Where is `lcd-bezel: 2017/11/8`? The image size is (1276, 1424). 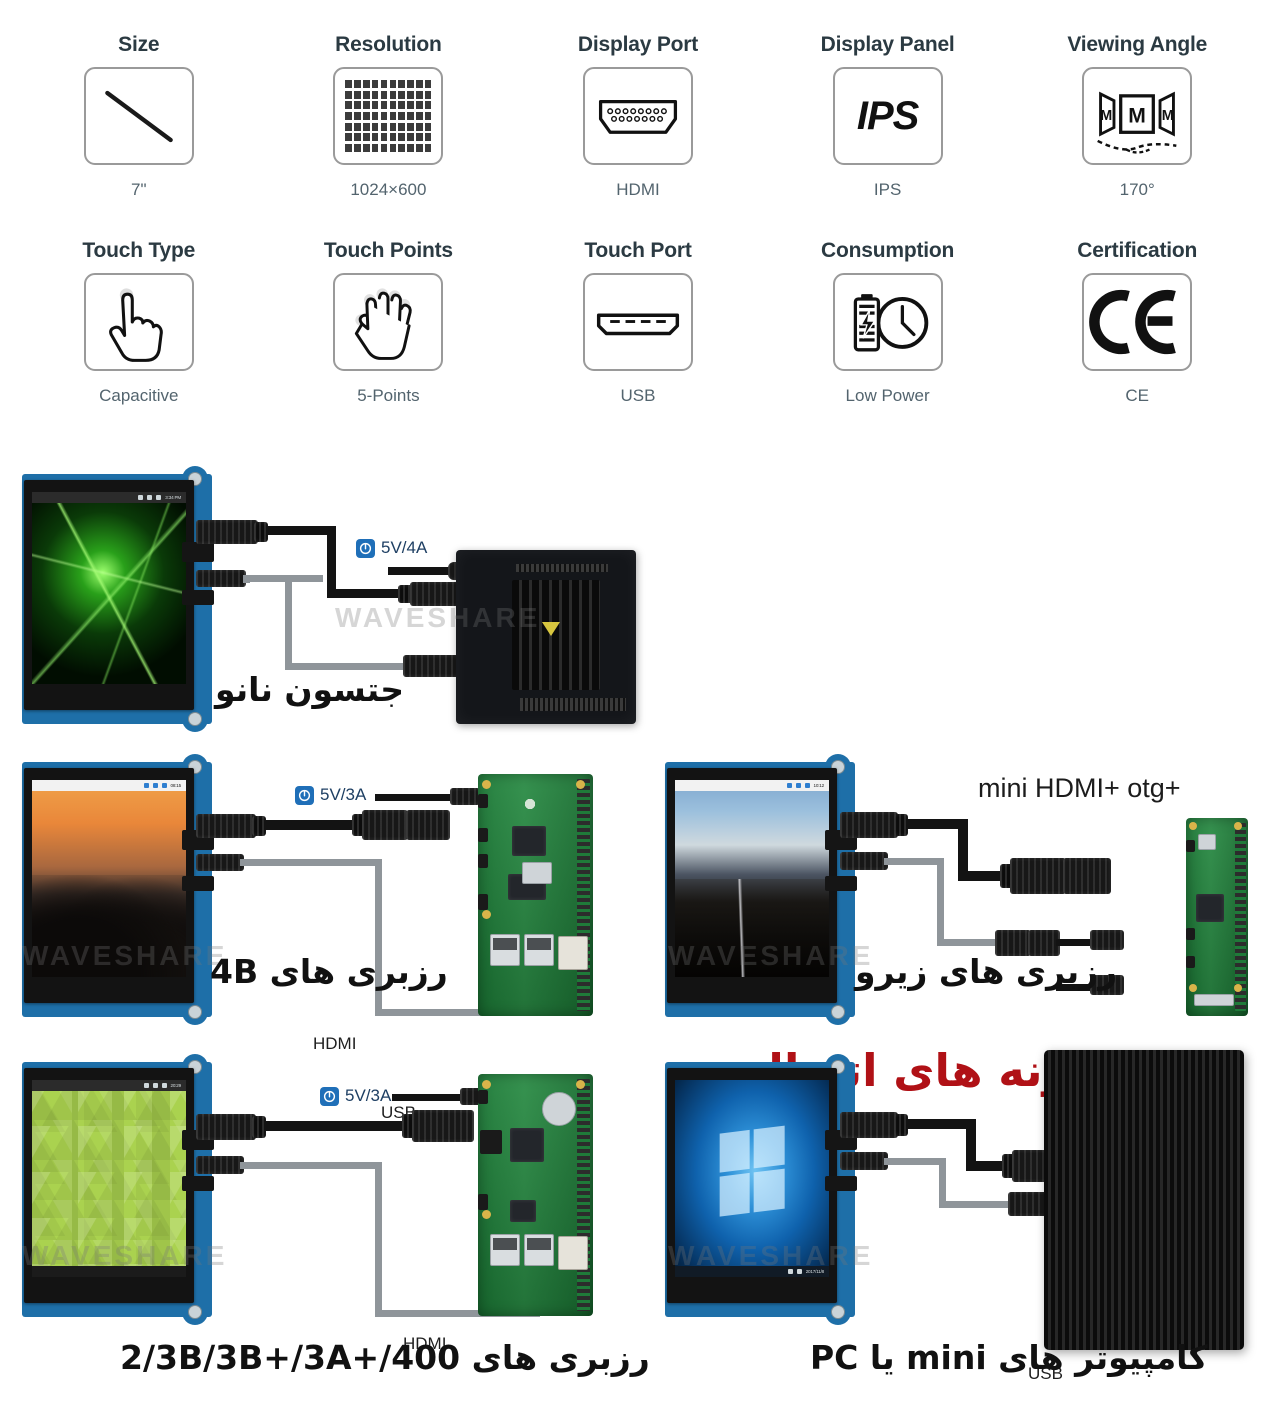
lcd-bezel: 2017/11/8 is located at coordinates (762, 1185).